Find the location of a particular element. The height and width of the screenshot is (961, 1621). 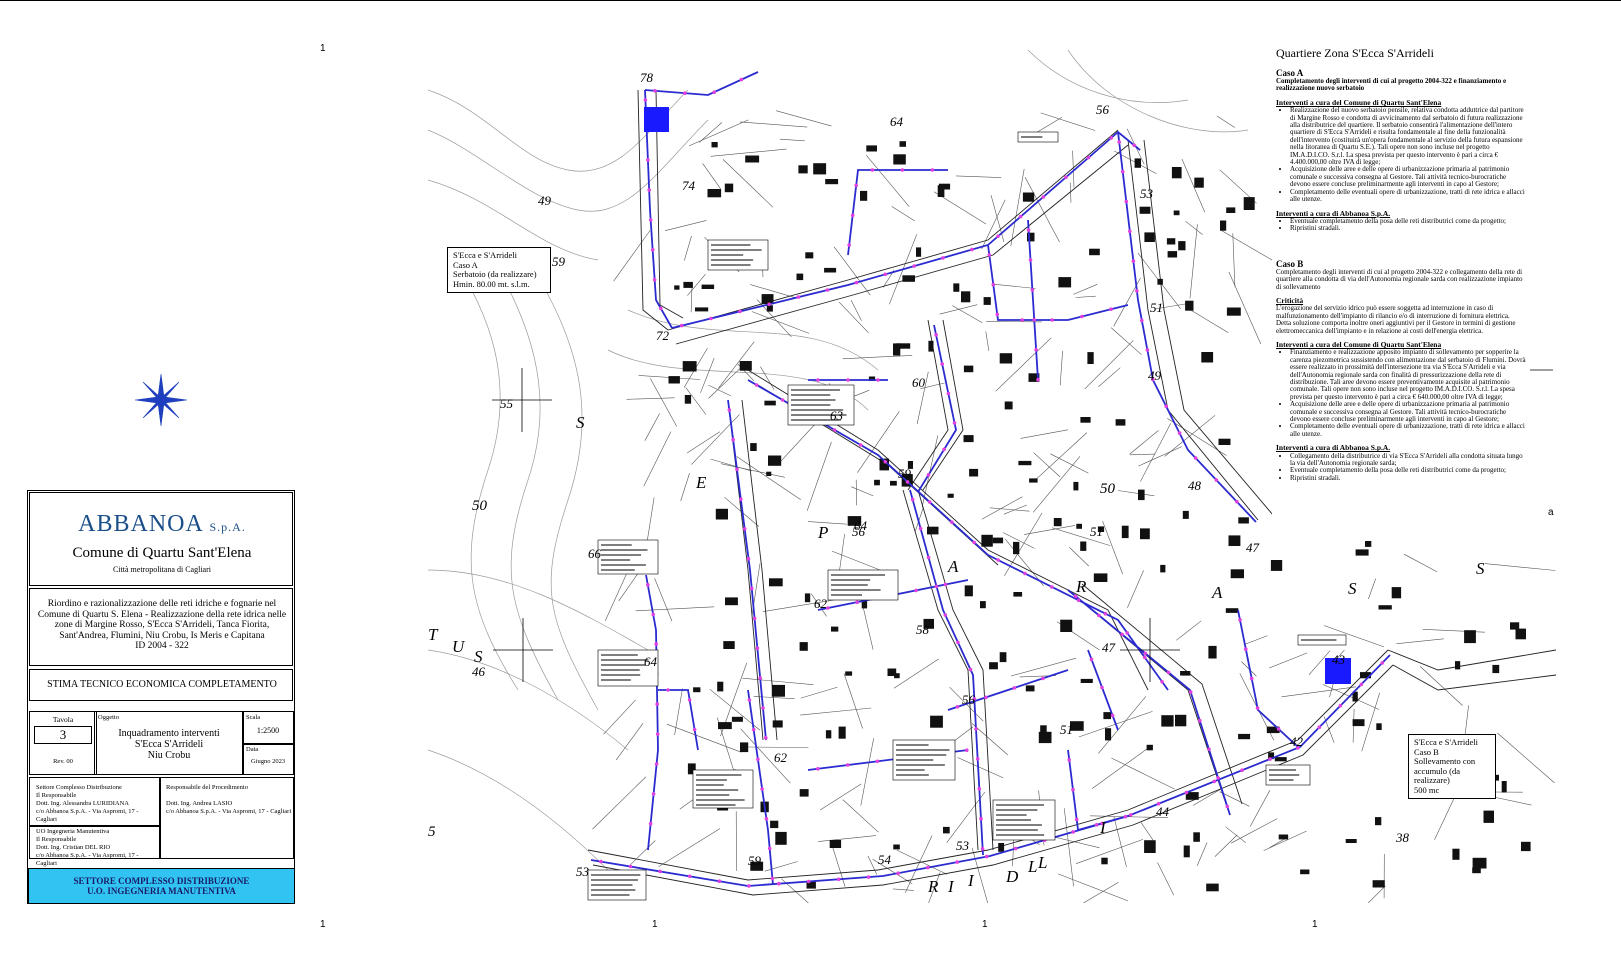

oggetto-label: Oggetto is located at coordinates (108, 717).